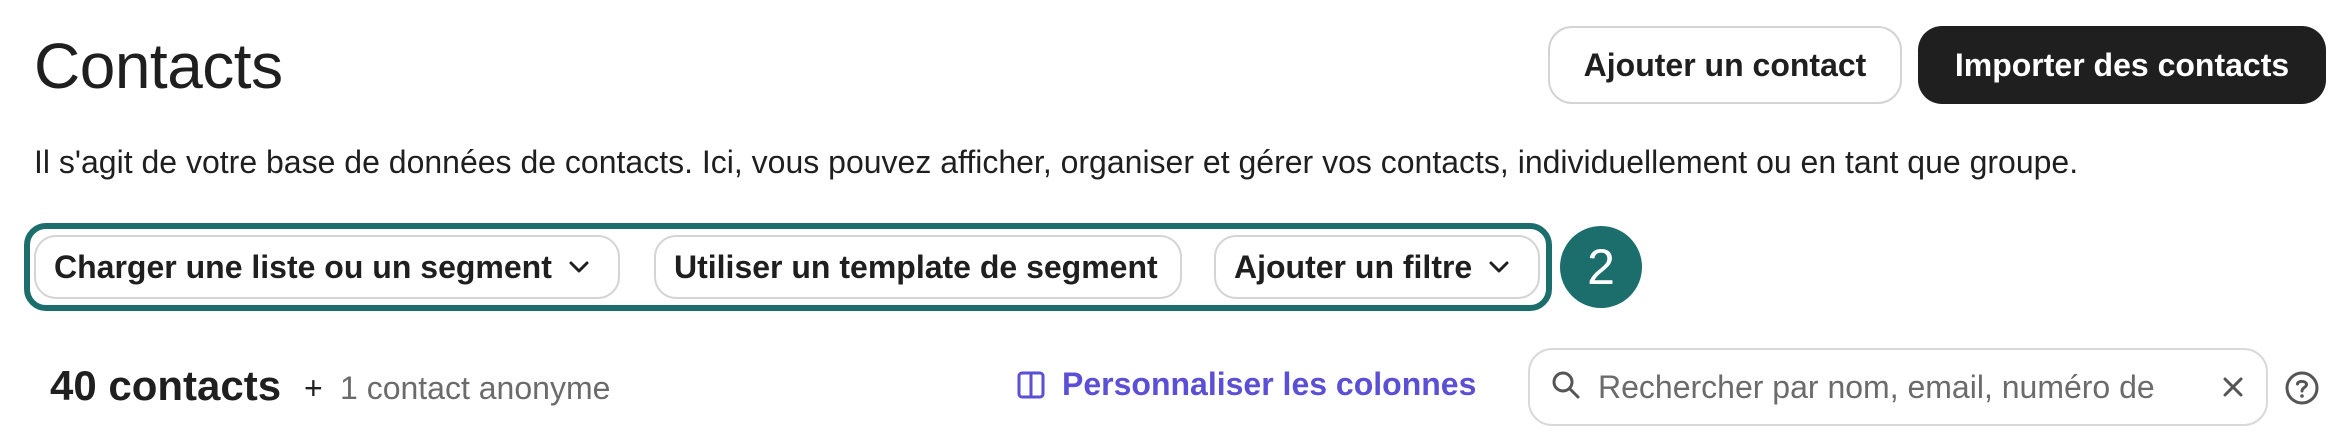 This screenshot has width=2348, height=440. What do you see at coordinates (2122, 65) in the screenshot?
I see `import-contacts-button: Importer des contacts` at bounding box center [2122, 65].